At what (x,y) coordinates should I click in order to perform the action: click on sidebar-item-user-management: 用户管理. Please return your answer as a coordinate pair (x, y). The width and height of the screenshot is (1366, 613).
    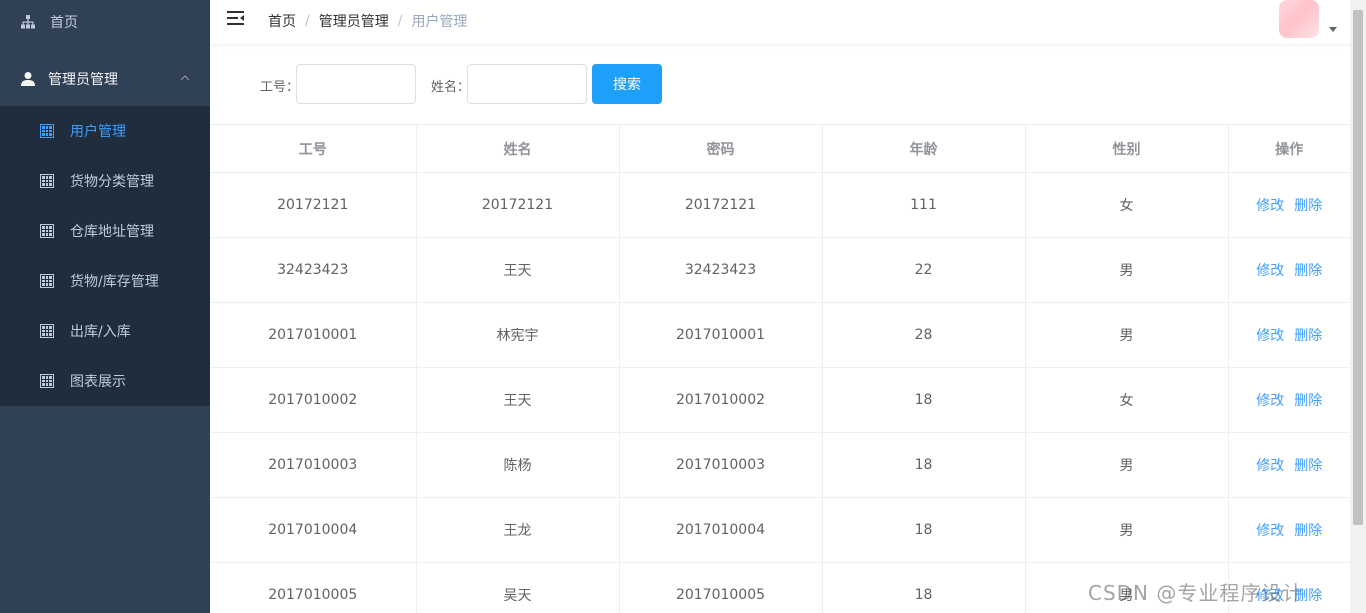
    Looking at the image, I should click on (105, 131).